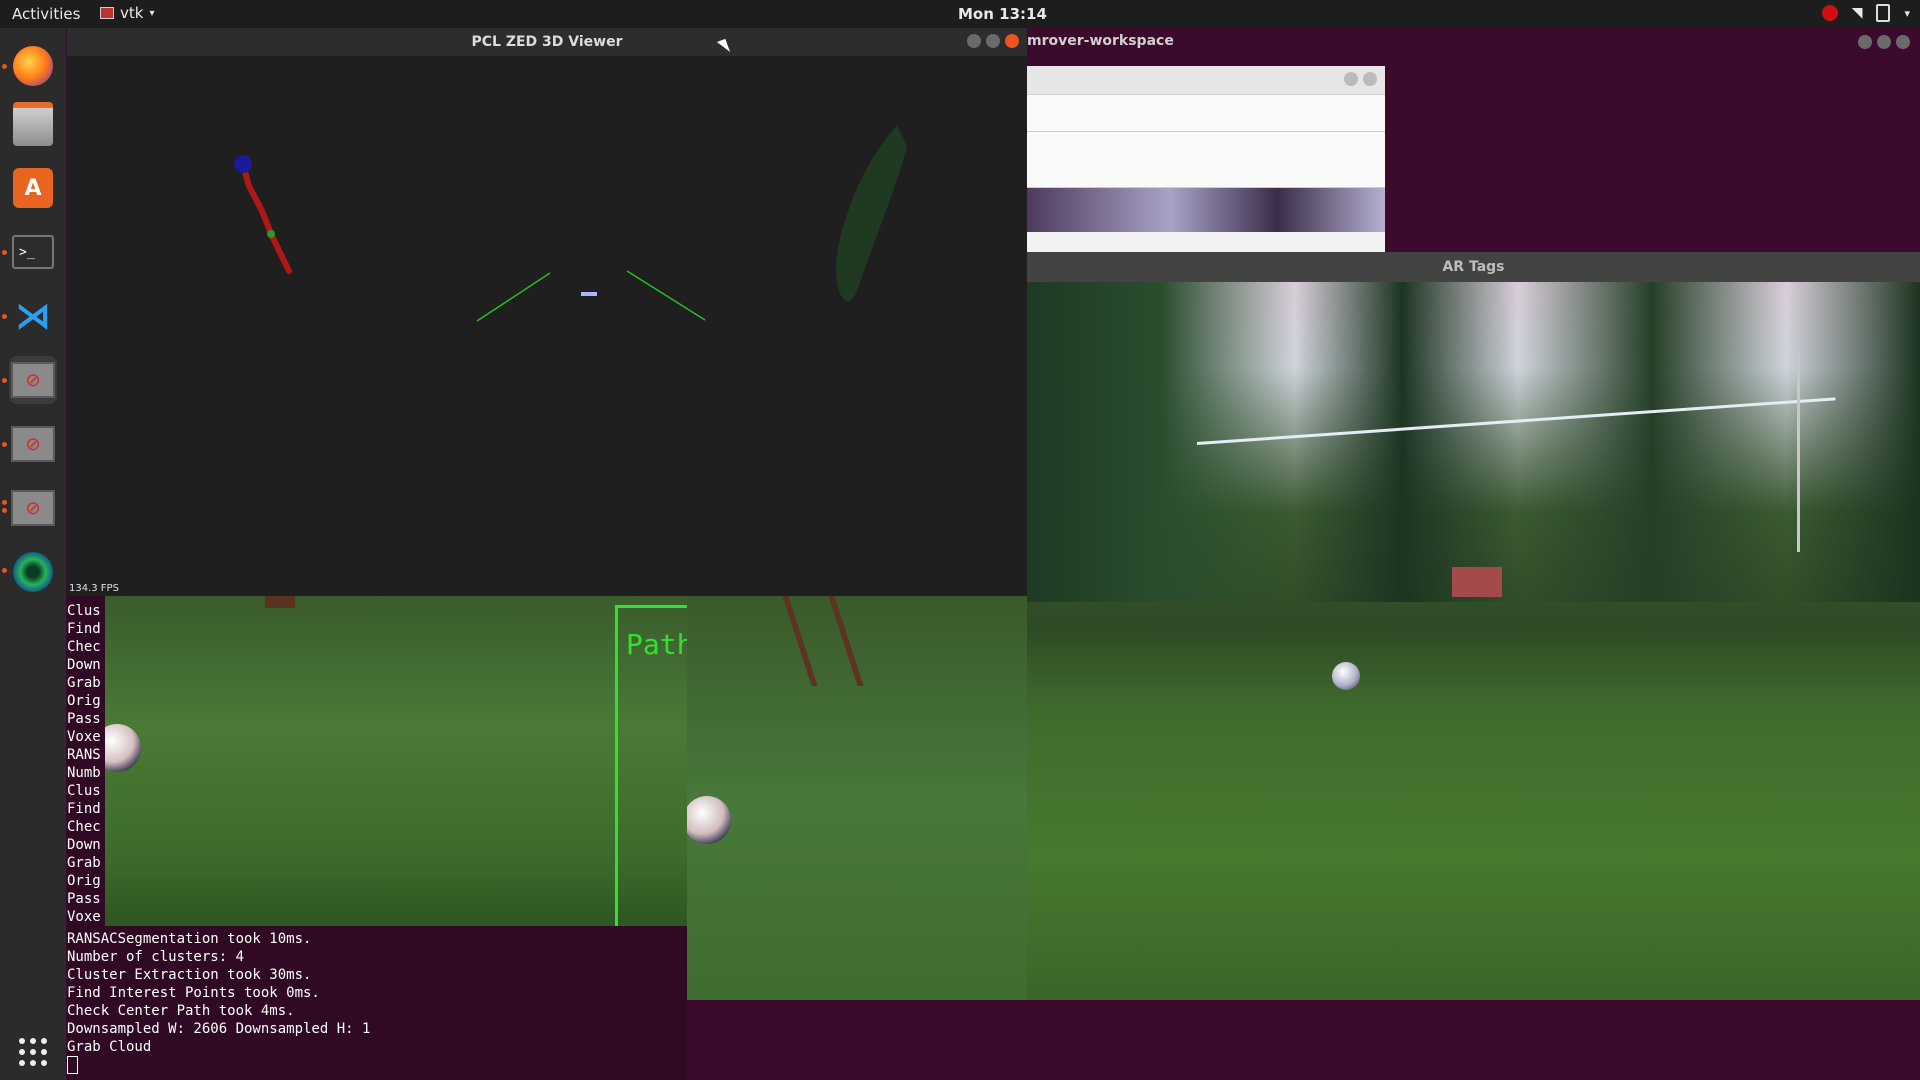 This screenshot has height=1080, width=1920. What do you see at coordinates (1002, 14) in the screenshot?
I see `clock: Mon 13:14` at bounding box center [1002, 14].